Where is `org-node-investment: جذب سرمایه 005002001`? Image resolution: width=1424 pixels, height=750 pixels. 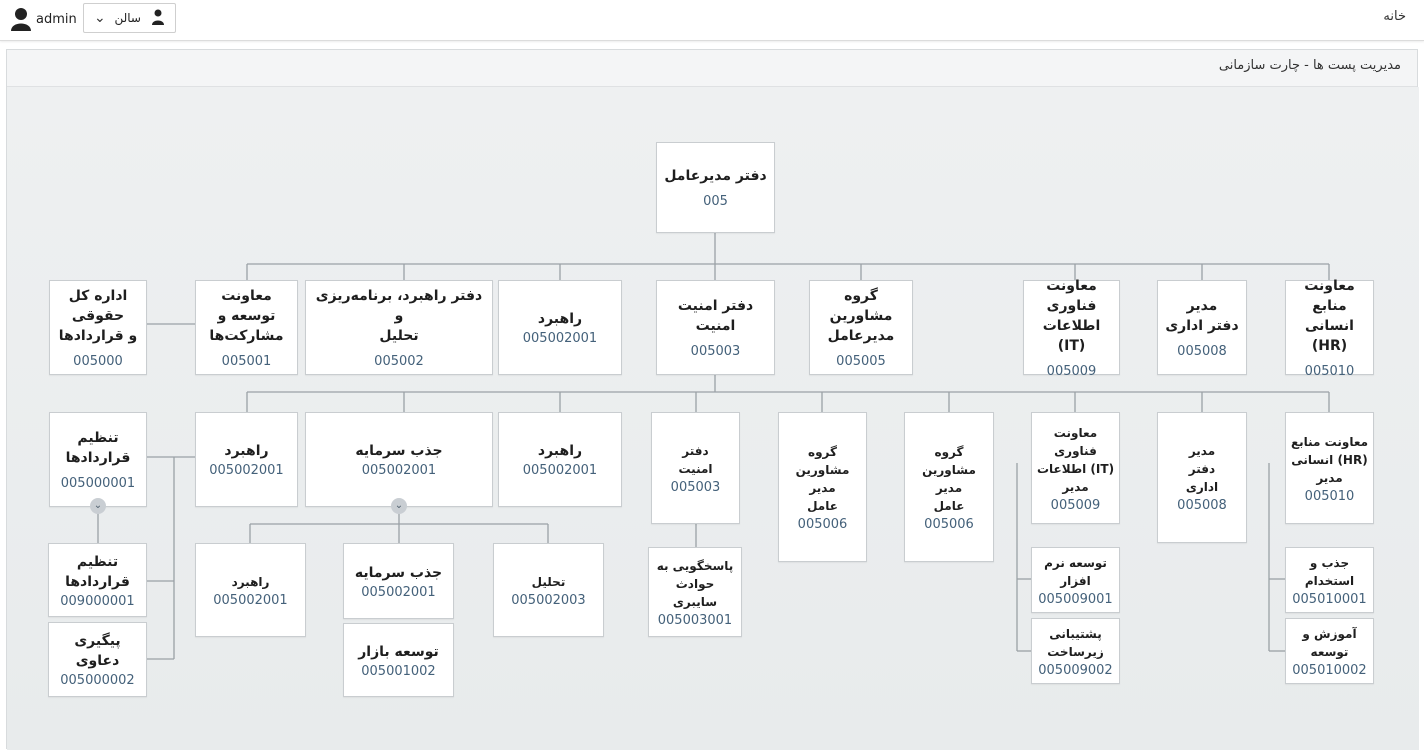 org-node-investment: جذب سرمایه 005002001 is located at coordinates (399, 459).